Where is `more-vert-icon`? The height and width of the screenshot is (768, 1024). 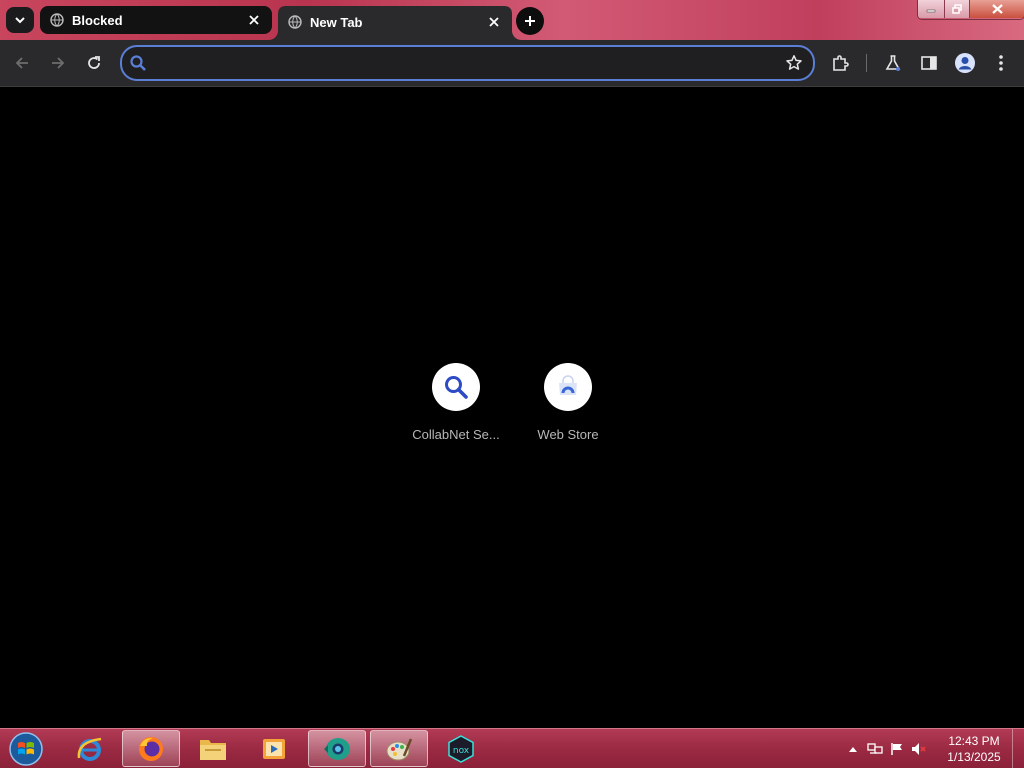 more-vert-icon is located at coordinates (1001, 63).